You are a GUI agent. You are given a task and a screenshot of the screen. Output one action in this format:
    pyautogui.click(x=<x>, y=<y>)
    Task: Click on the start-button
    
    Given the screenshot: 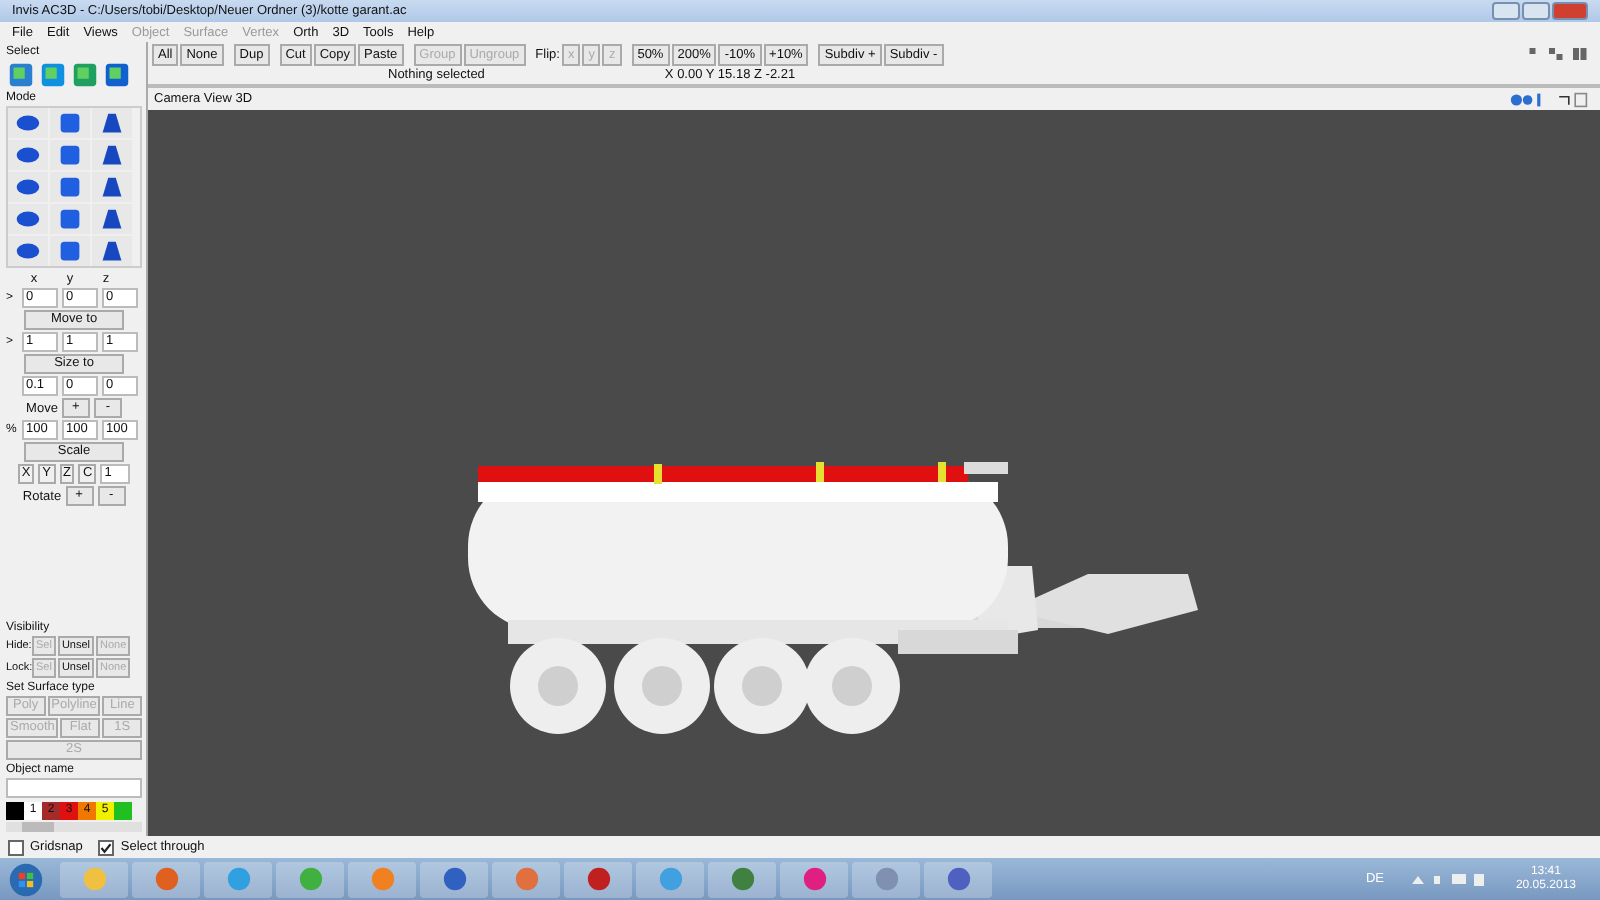 What is the action you would take?
    pyautogui.click(x=26, y=879)
    